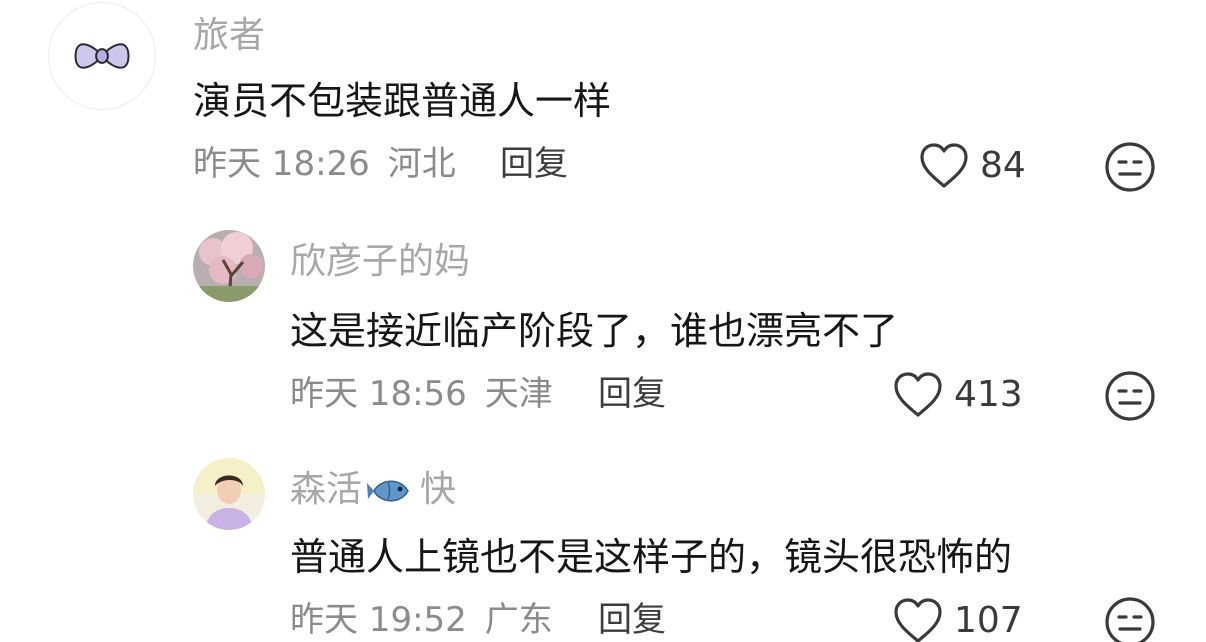 This screenshot has width=1206, height=642. I want to click on like-count: 413, so click(988, 394).